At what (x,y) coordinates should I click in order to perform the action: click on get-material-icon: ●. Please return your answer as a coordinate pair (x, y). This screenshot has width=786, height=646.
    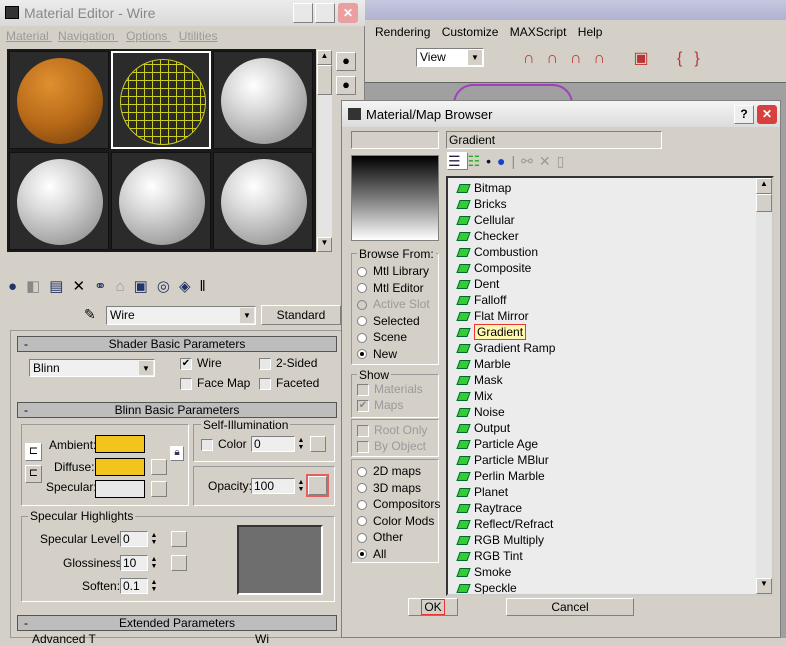
    Looking at the image, I should click on (17, 286).